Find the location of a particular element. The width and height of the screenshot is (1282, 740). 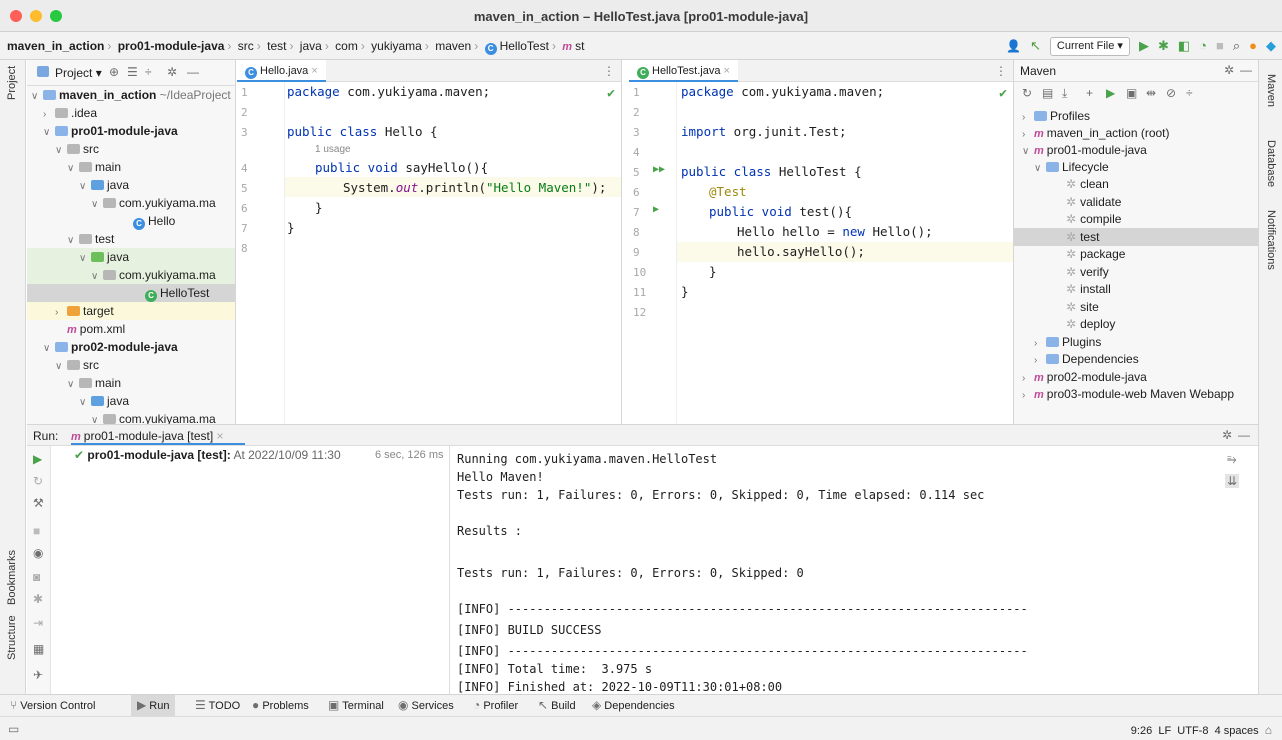

update-icon: ● is located at coordinates (1253, 46).